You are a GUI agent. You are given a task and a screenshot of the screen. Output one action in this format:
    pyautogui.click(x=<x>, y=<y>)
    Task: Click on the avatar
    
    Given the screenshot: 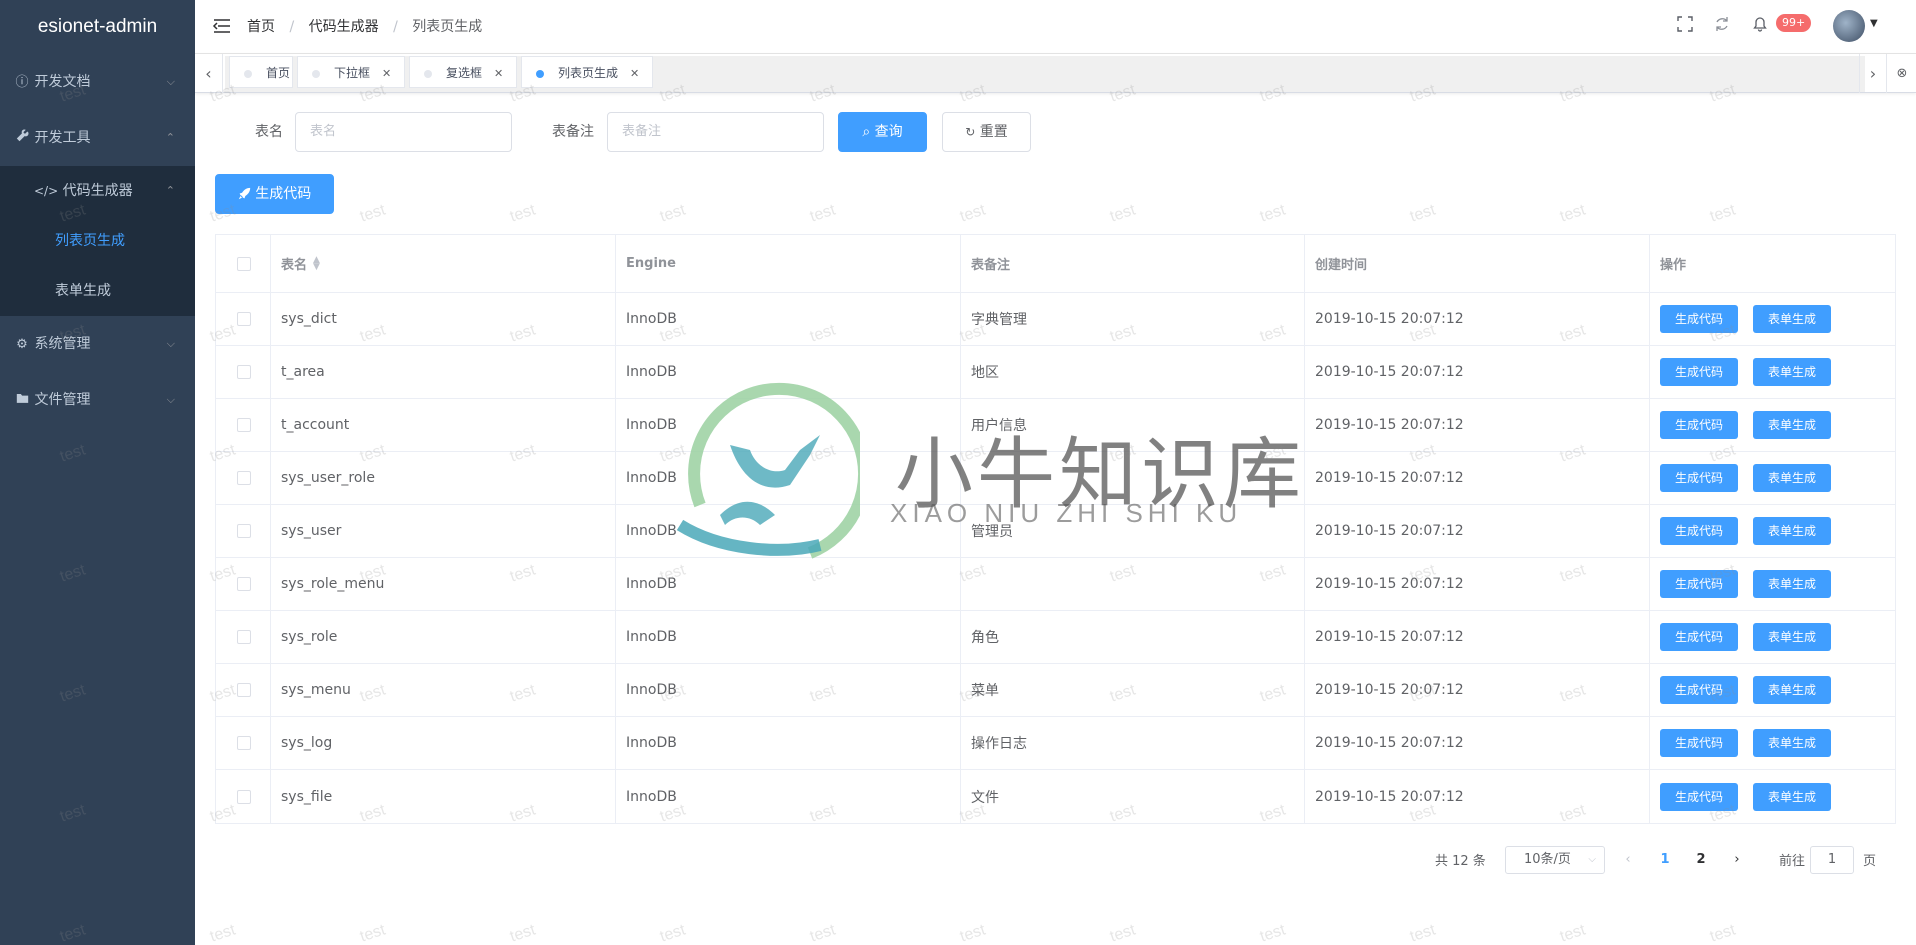 What is the action you would take?
    pyautogui.click(x=1849, y=26)
    